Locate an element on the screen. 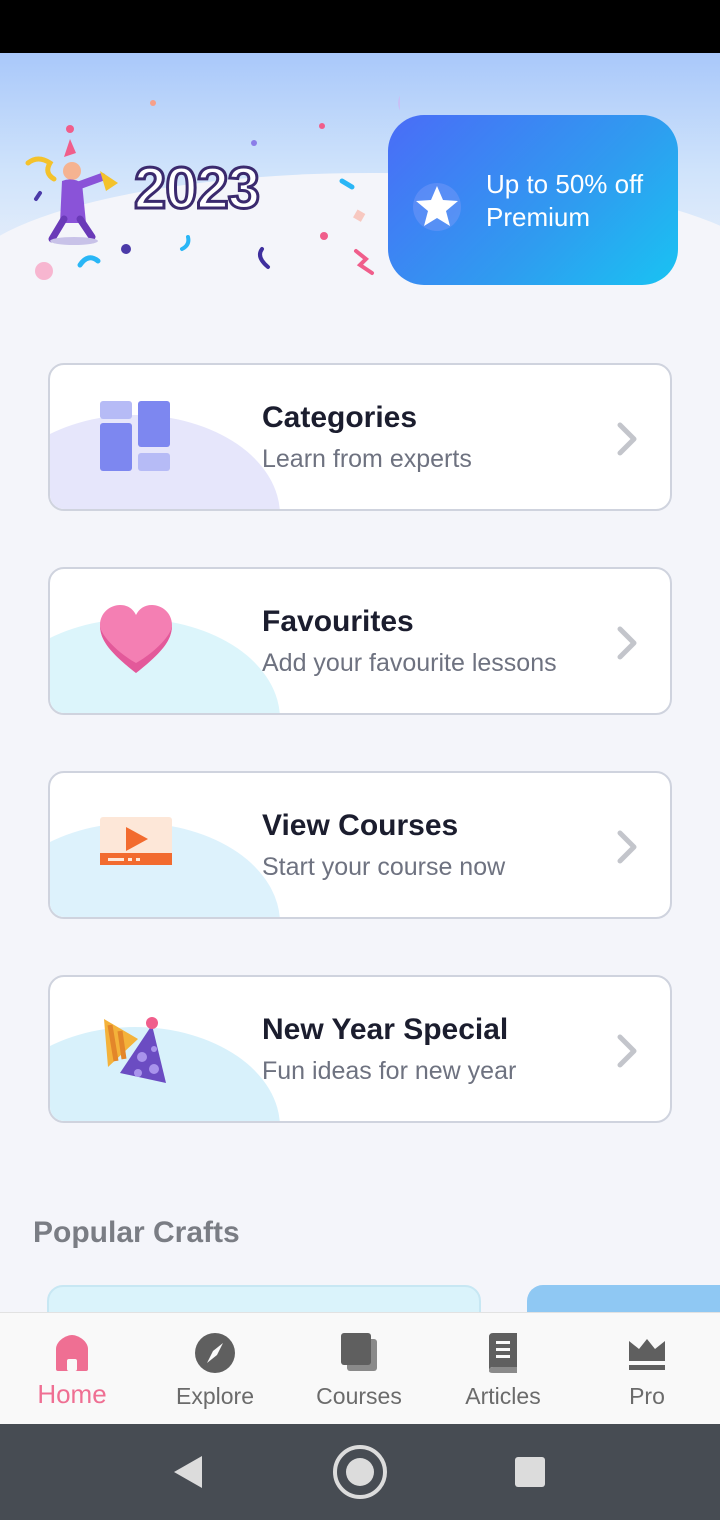 This screenshot has height=1520, width=720. popular-crafts-heading: Popular Crafts is located at coordinates (136, 1232).